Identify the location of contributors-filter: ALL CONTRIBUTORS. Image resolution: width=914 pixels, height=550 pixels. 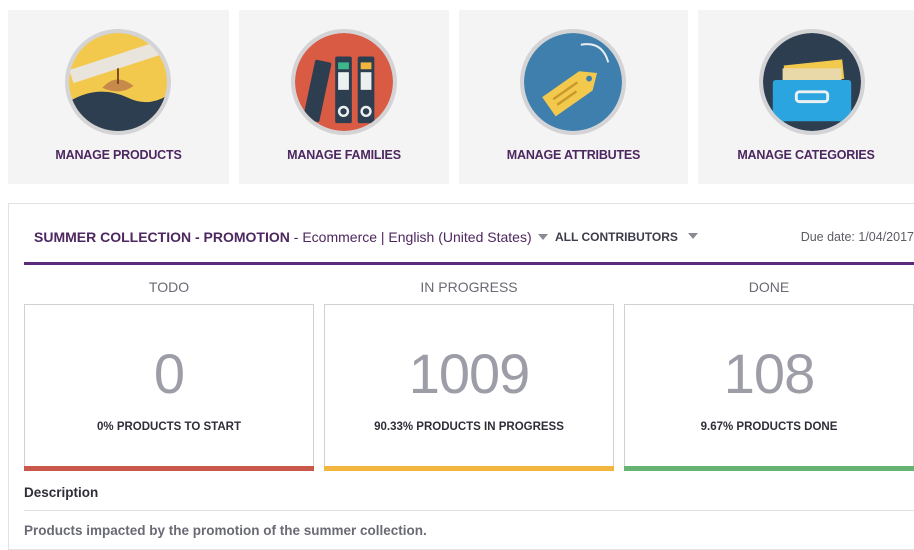
(626, 237).